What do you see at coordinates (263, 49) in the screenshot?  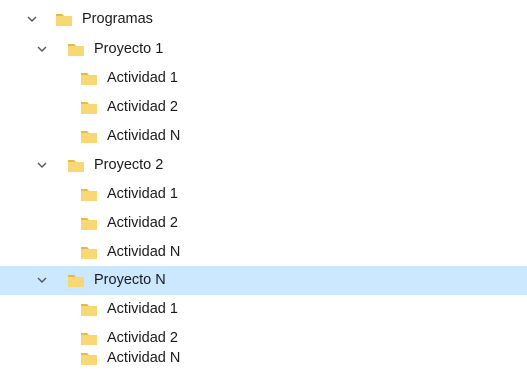 I see `tree-row-proyecto-1: Proyecto 1` at bounding box center [263, 49].